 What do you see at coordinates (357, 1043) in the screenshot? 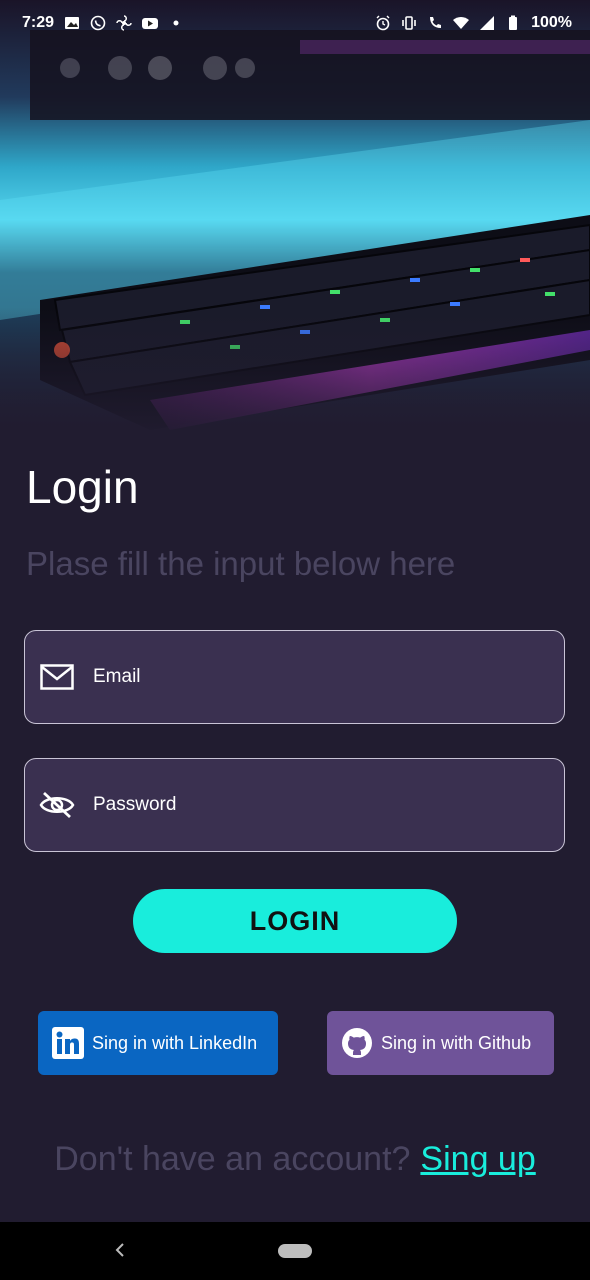
I see `github-icon` at bounding box center [357, 1043].